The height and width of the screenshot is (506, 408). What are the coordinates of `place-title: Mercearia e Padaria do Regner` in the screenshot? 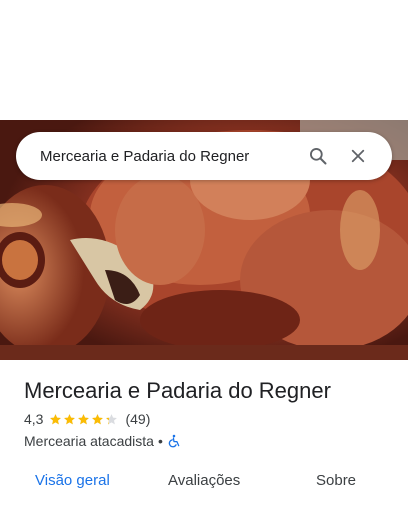 It's located at (177, 390).